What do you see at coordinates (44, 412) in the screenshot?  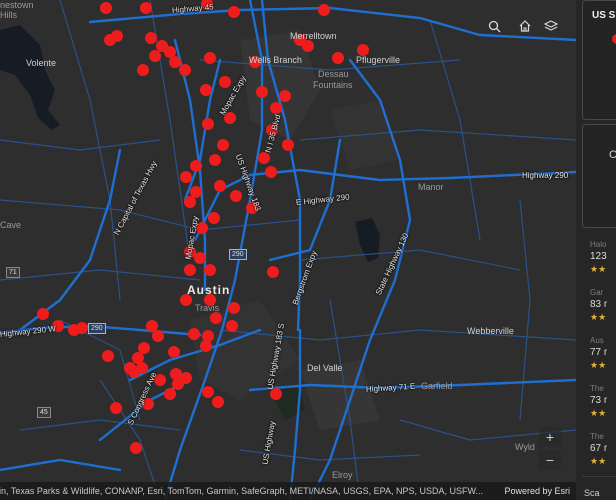 I see `highway-shield: 45` at bounding box center [44, 412].